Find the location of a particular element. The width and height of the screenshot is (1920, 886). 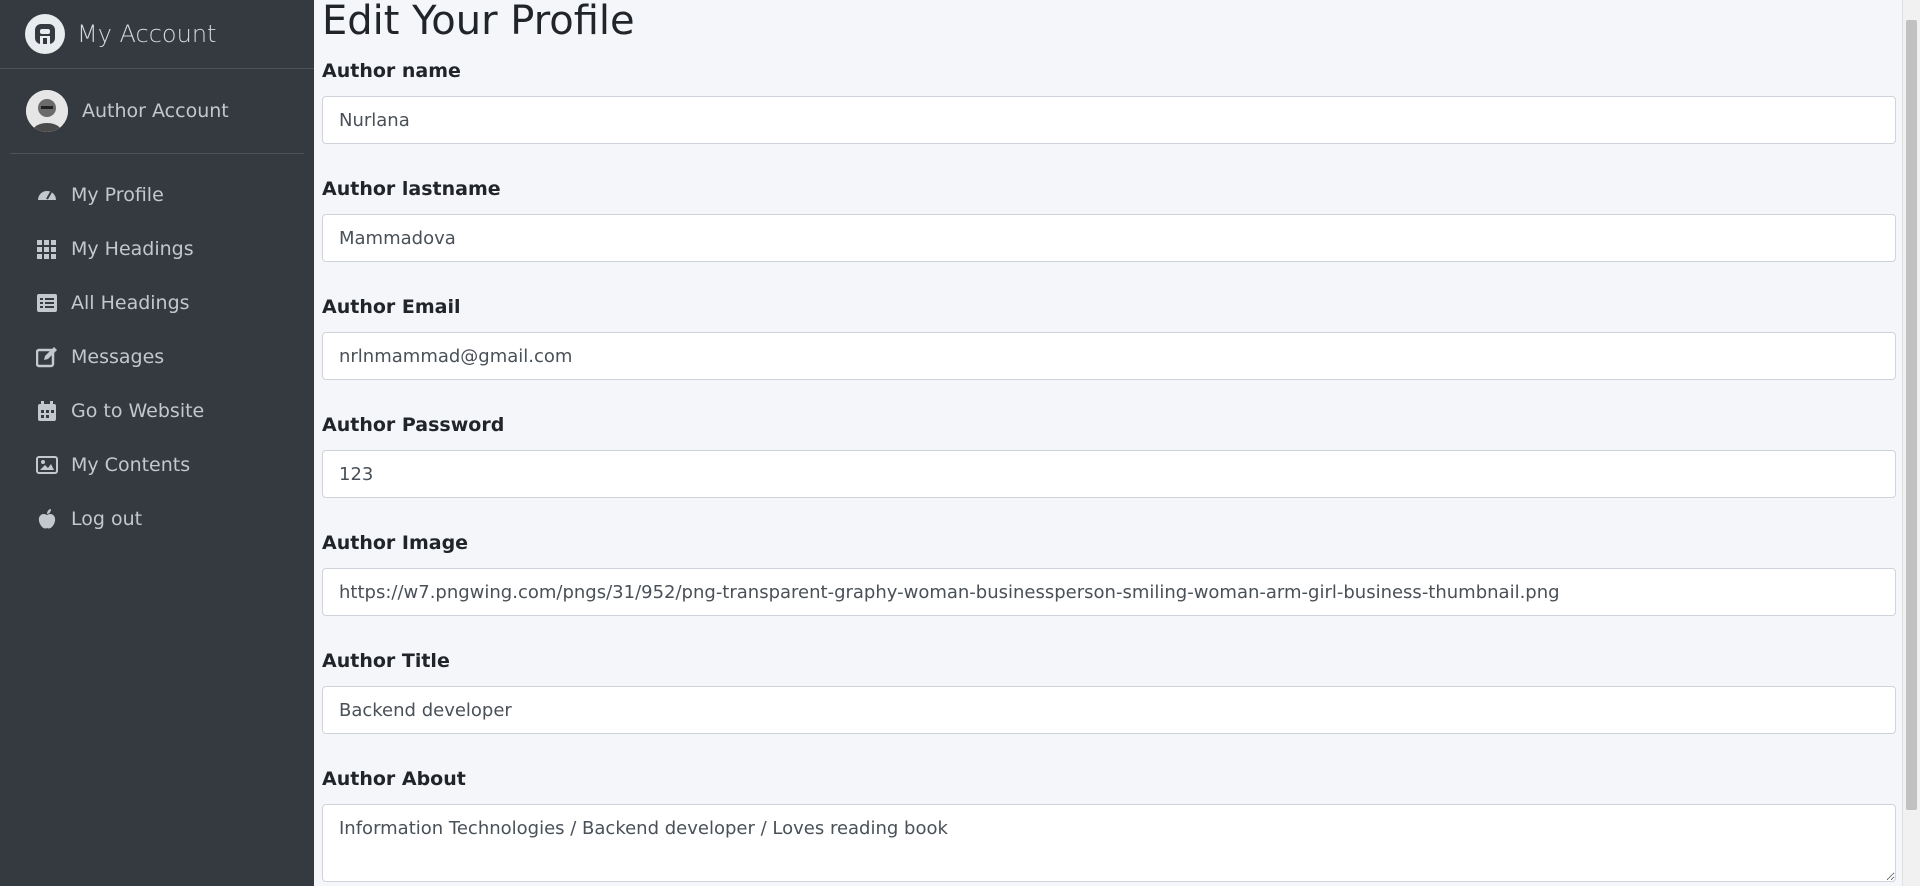

author-password-input is located at coordinates (1109, 474).